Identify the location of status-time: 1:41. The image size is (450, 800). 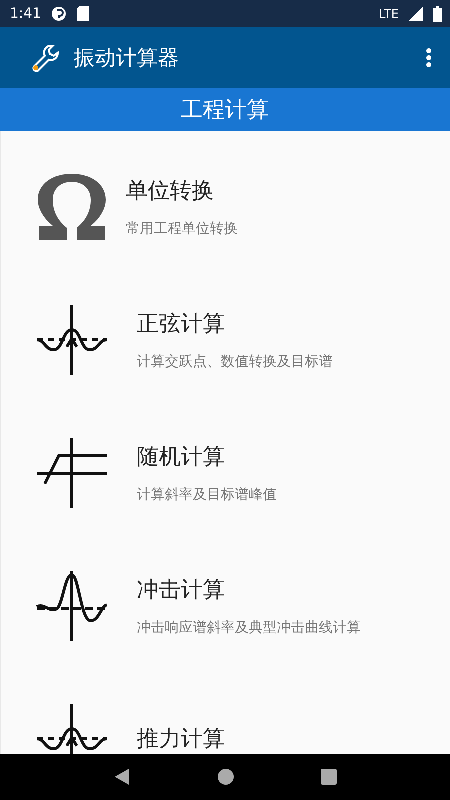
(26, 14).